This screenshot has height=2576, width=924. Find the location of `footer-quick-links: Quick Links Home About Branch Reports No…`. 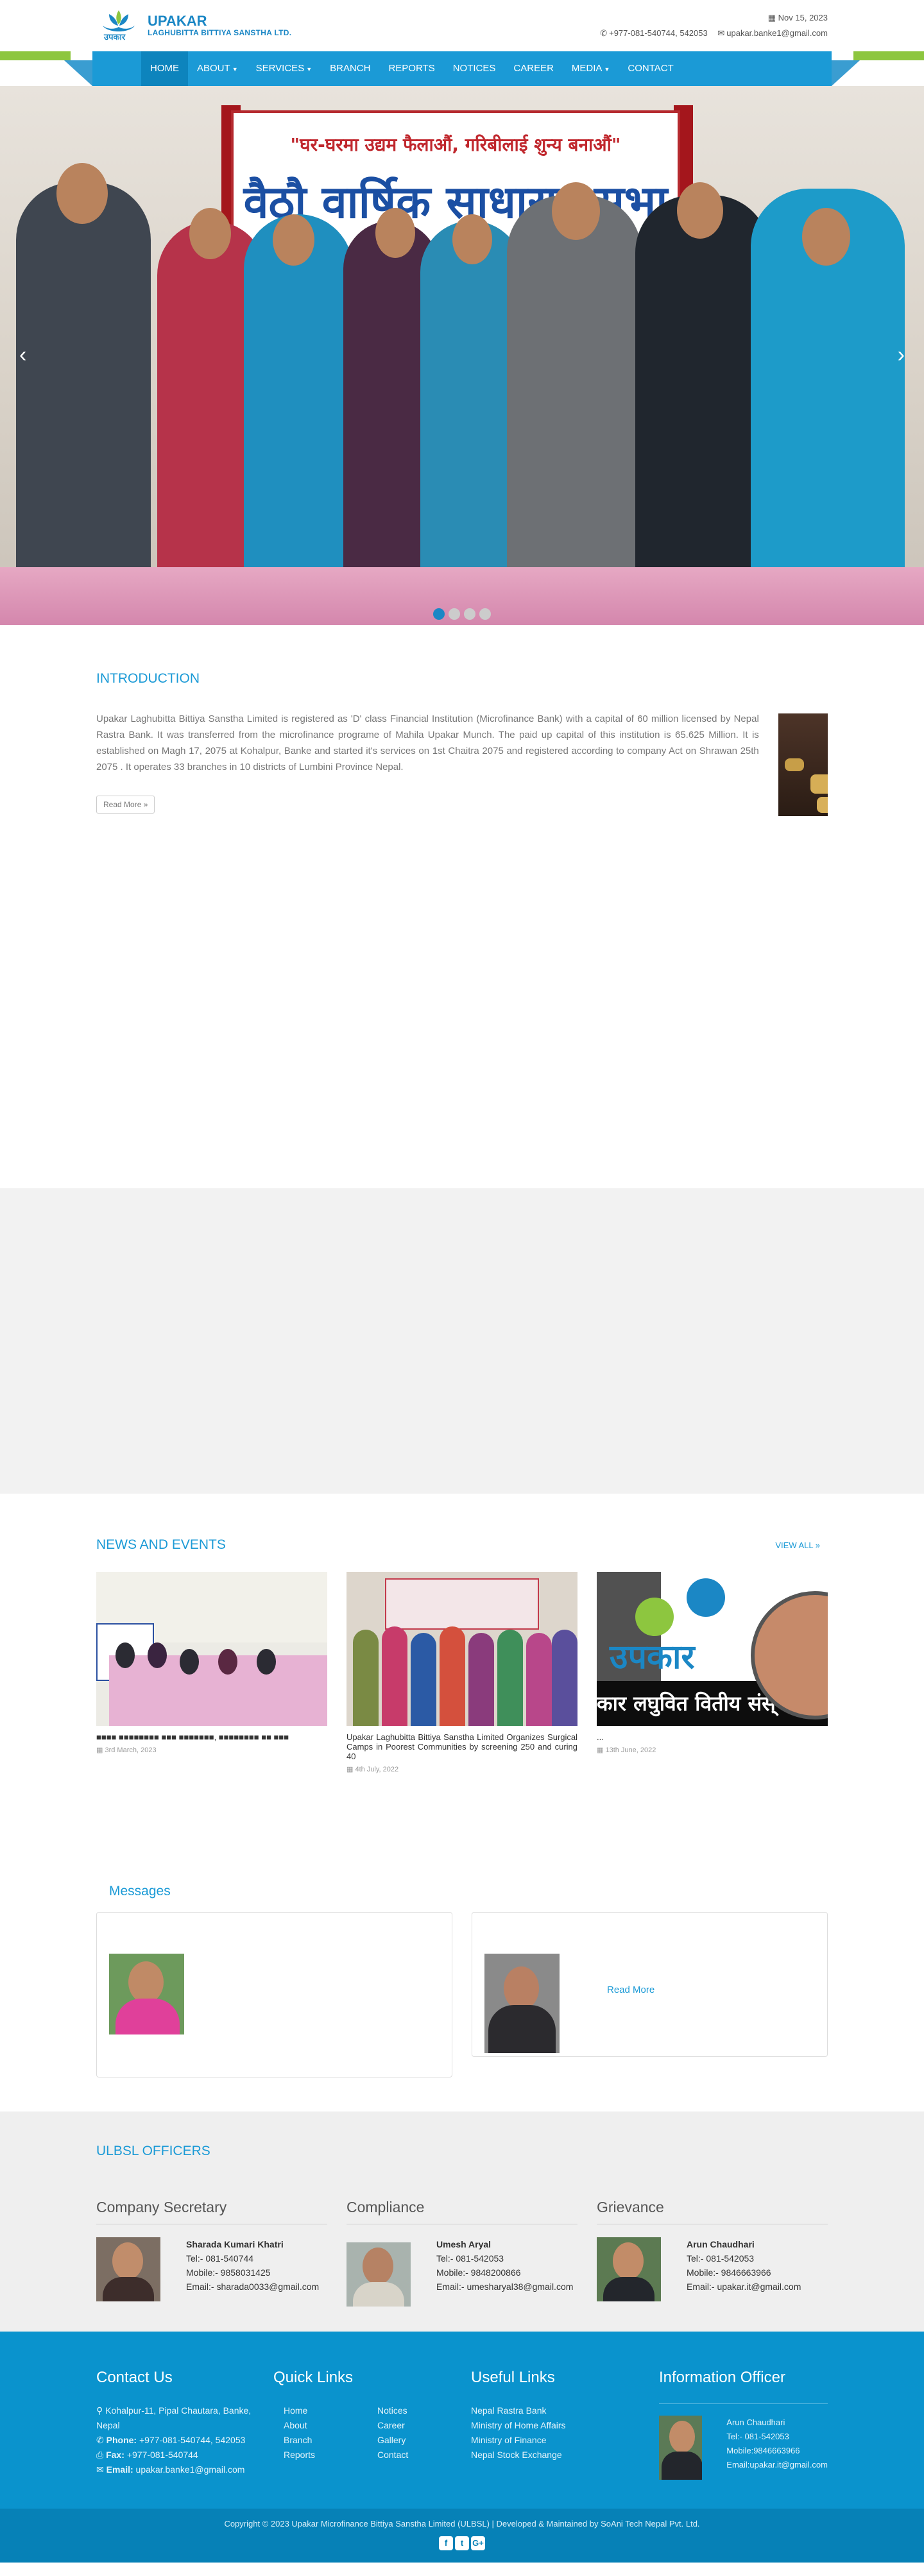

footer-quick-links: Quick Links Home About Branch Reports No… is located at coordinates (372, 2424).